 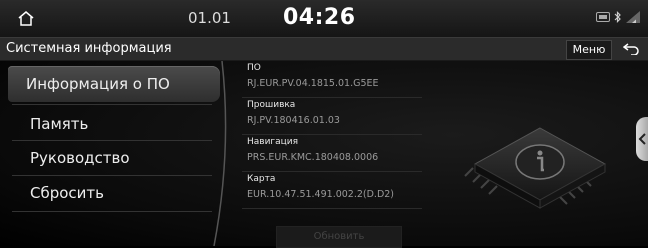 I want to click on home-icon, so click(x=26, y=18).